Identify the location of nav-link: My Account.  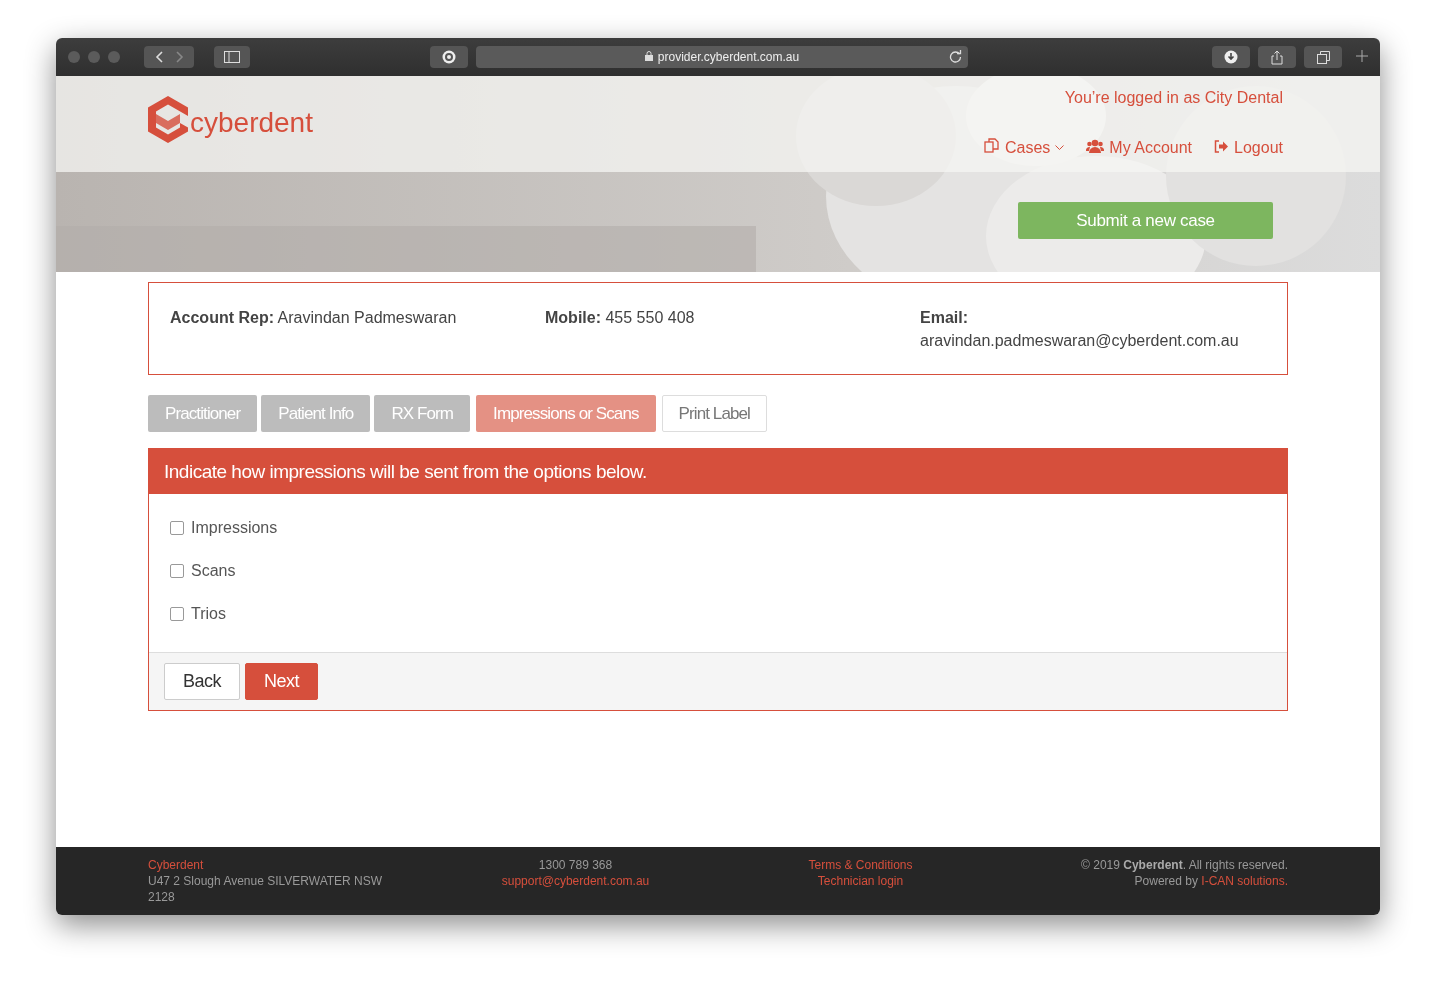
(1139, 147).